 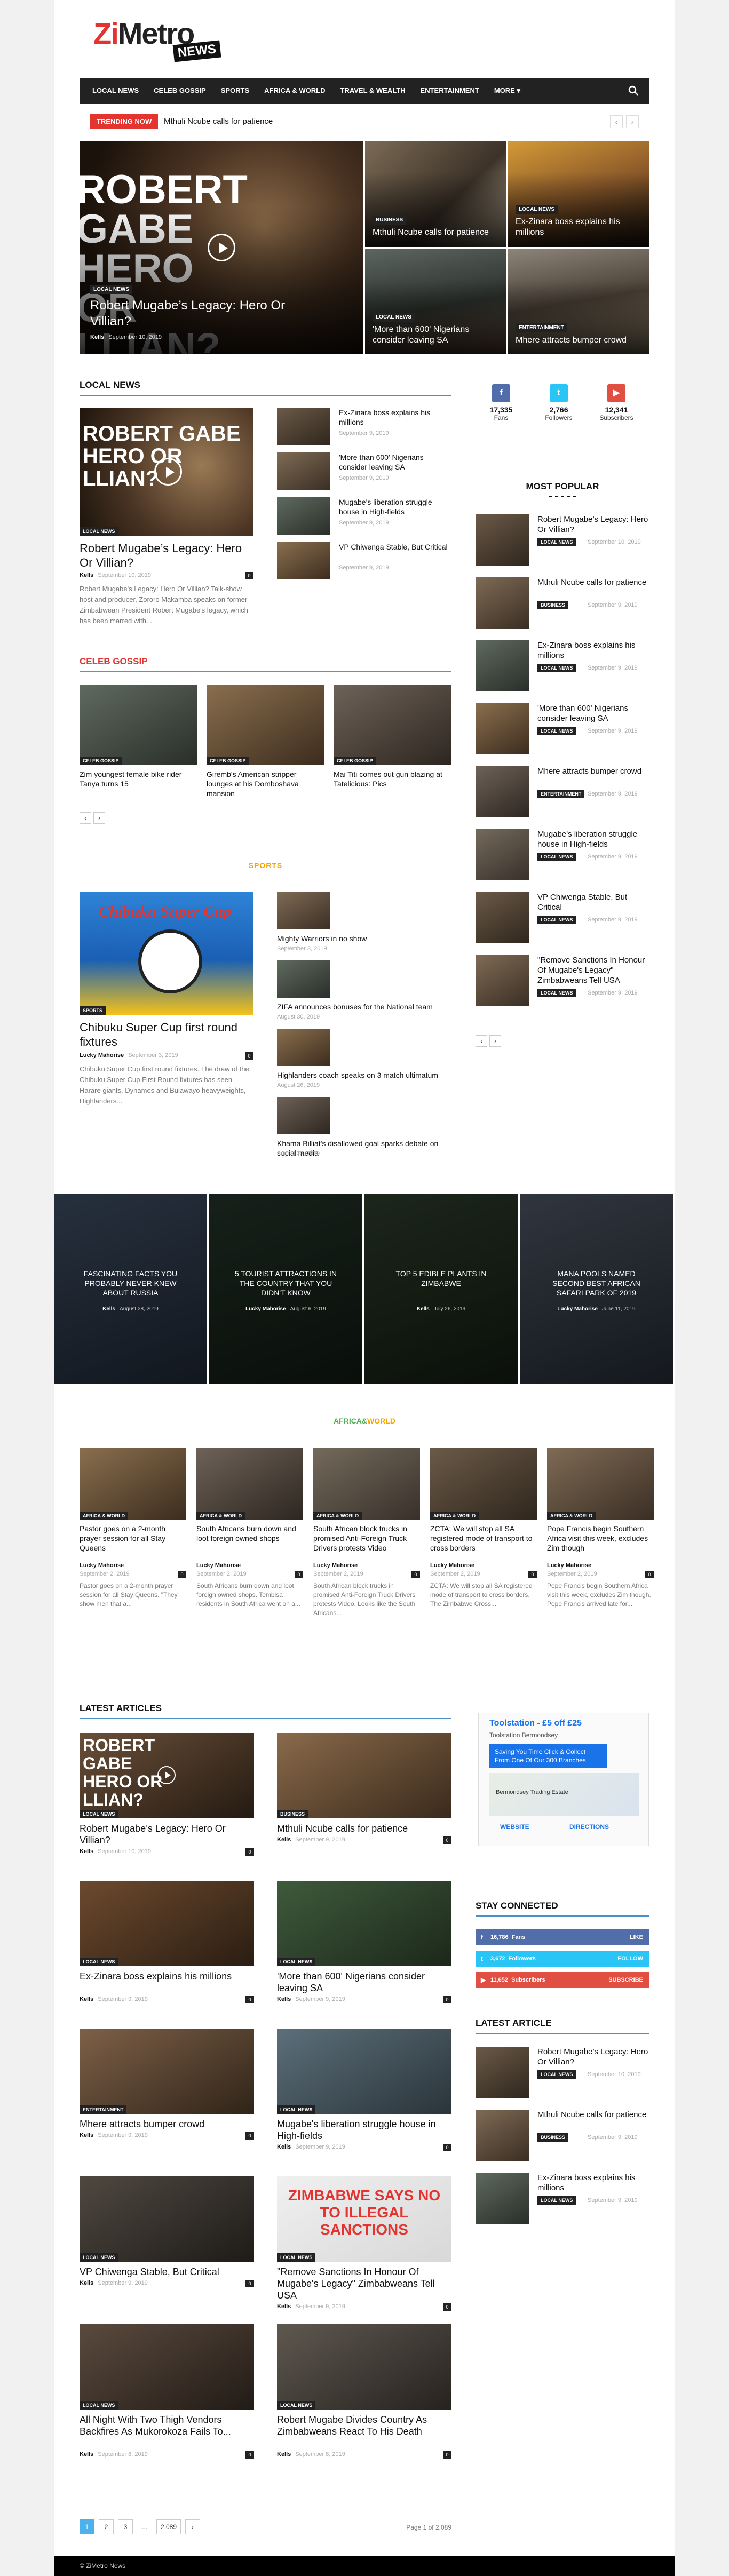 I want to click on sports-main-title: Chibuku Super Cup first round fixtures, so click(x=166, y=1034).